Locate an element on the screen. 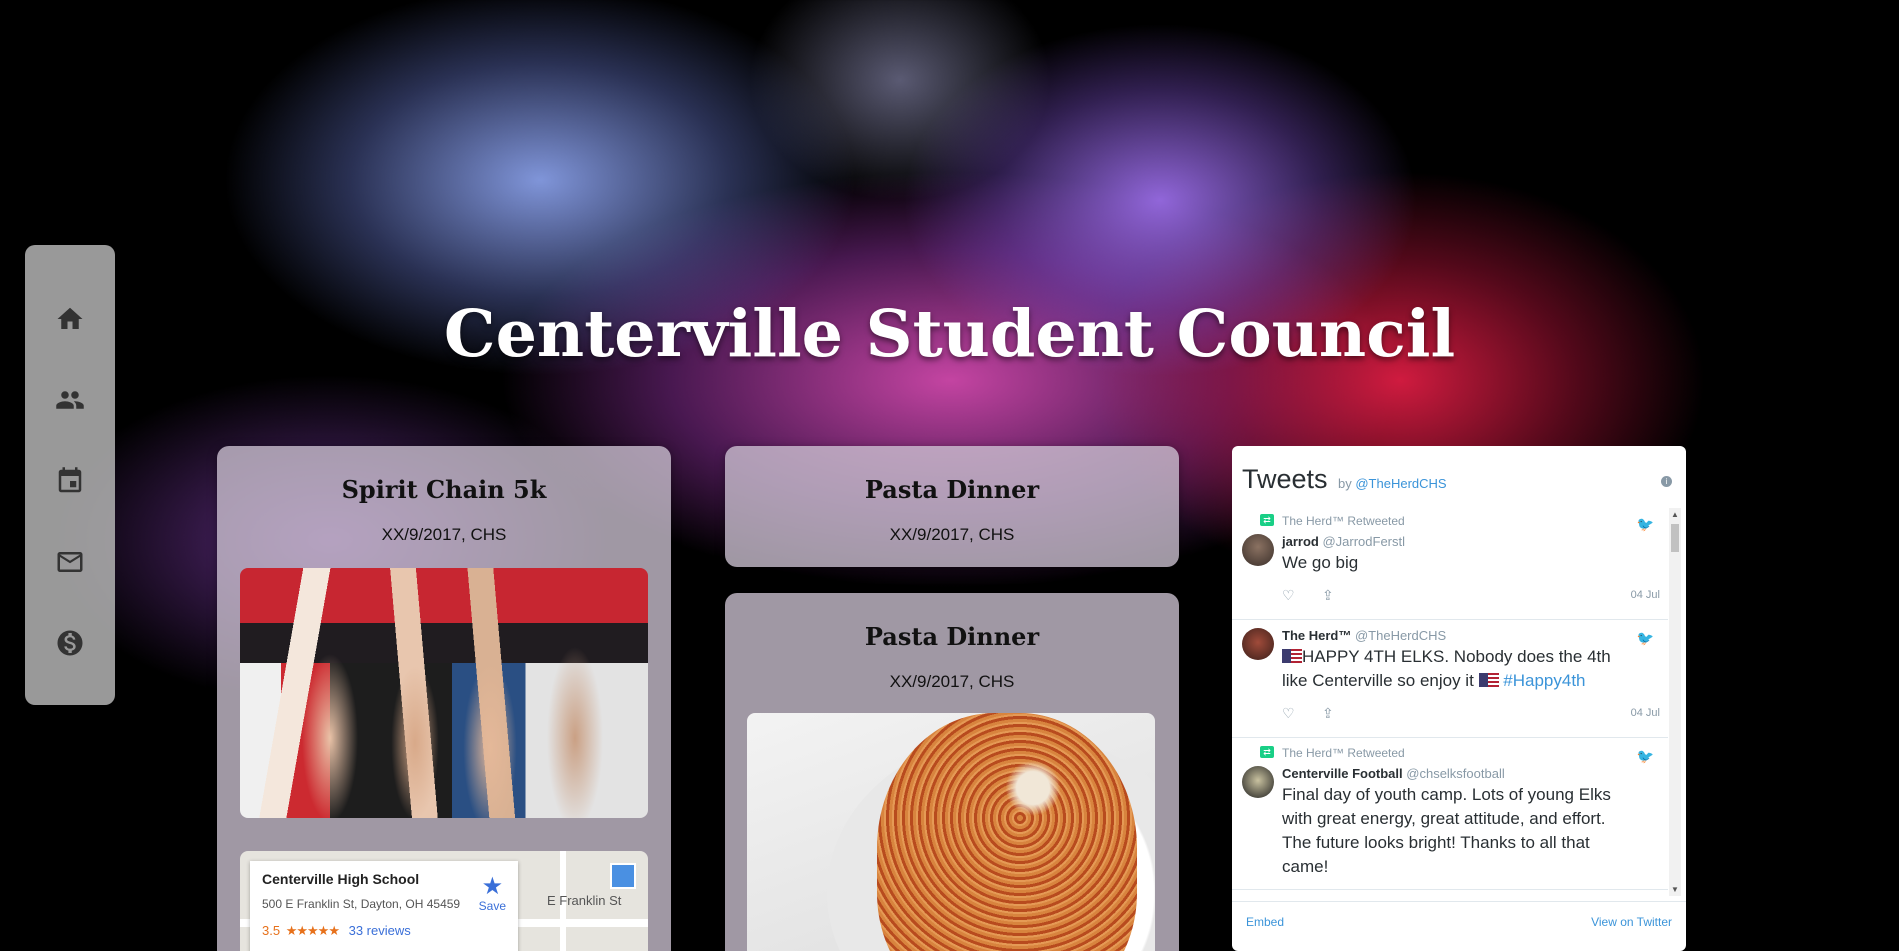 The height and width of the screenshot is (951, 1899). nav-calendar is located at coordinates (70, 481).